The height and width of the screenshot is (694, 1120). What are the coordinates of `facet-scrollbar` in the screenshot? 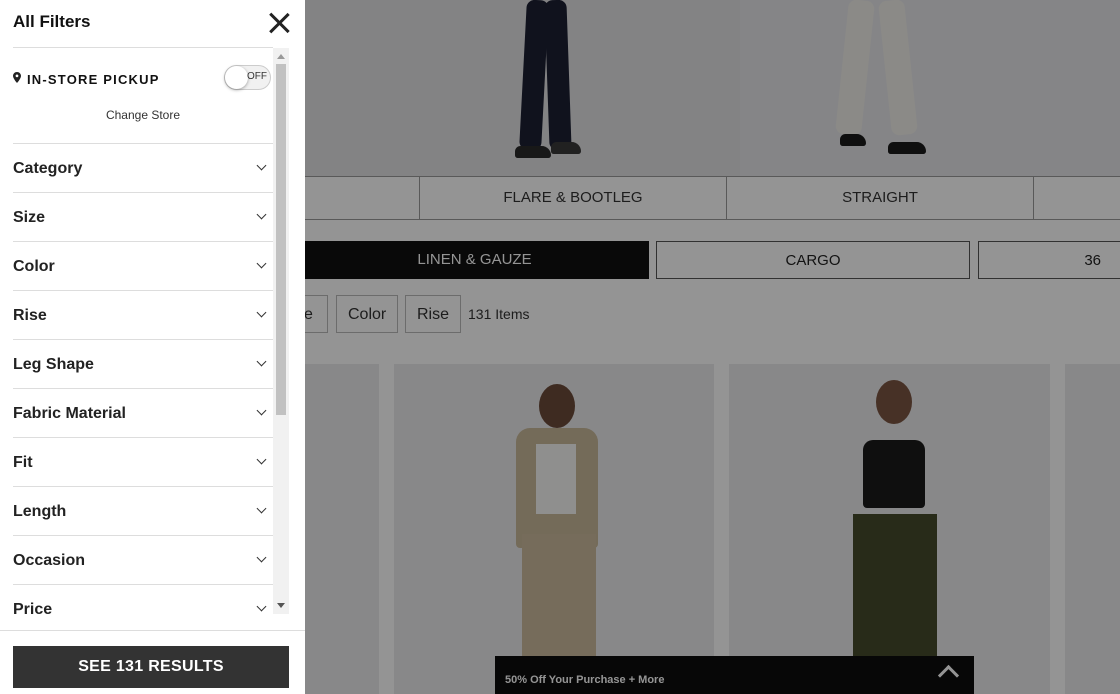 It's located at (281, 331).